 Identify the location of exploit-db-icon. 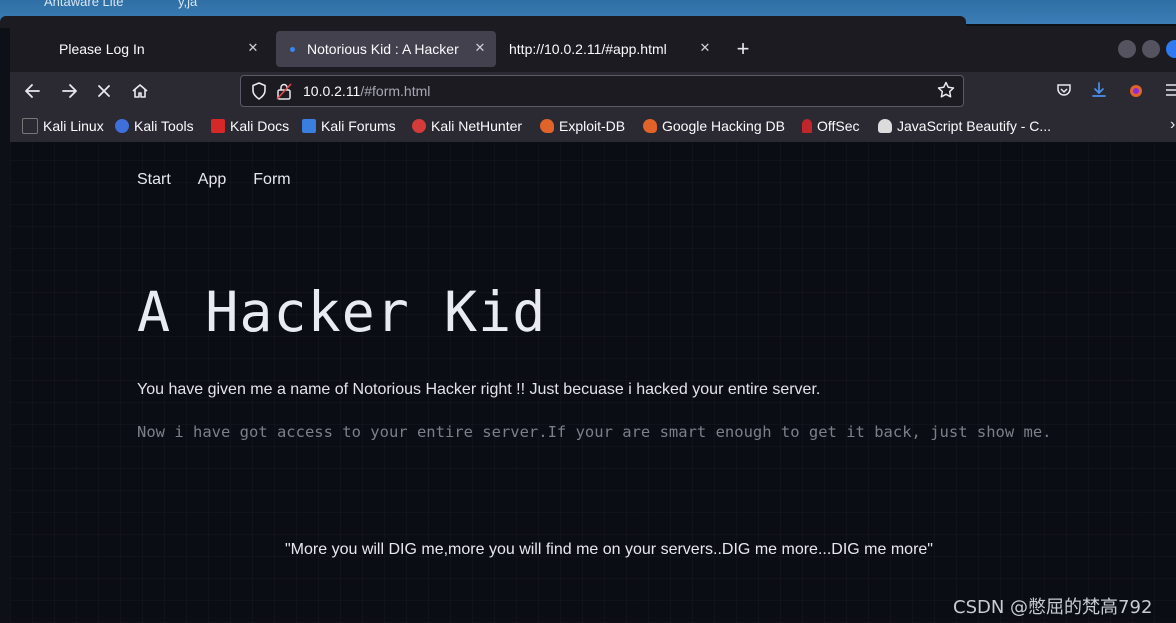
(547, 126).